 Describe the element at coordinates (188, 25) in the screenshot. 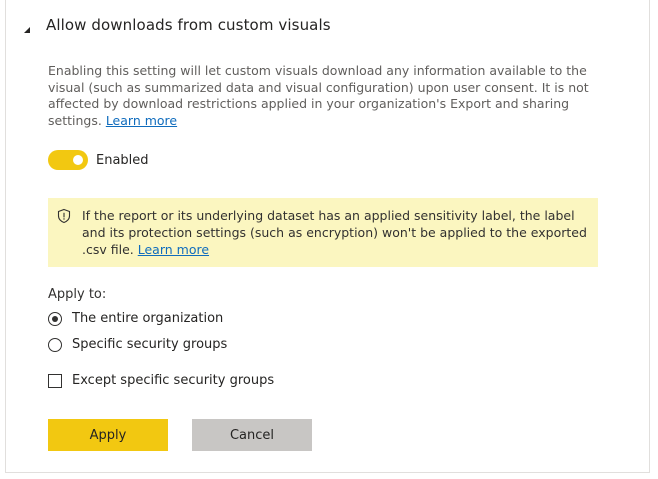

I see `section-title: Allow downloads from custom visuals` at that location.